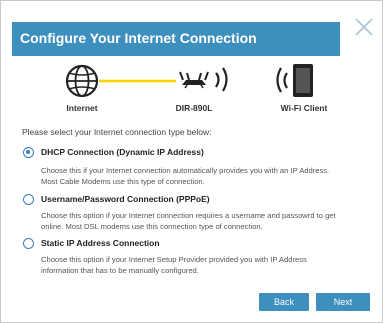  What do you see at coordinates (282, 80) in the screenshot?
I see `wifi-receive-icon` at bounding box center [282, 80].